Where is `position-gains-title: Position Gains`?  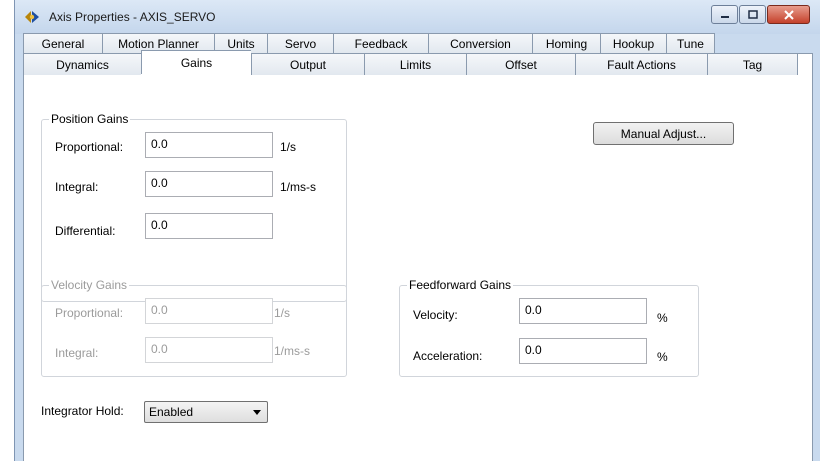 position-gains-title: Position Gains is located at coordinates (90, 119).